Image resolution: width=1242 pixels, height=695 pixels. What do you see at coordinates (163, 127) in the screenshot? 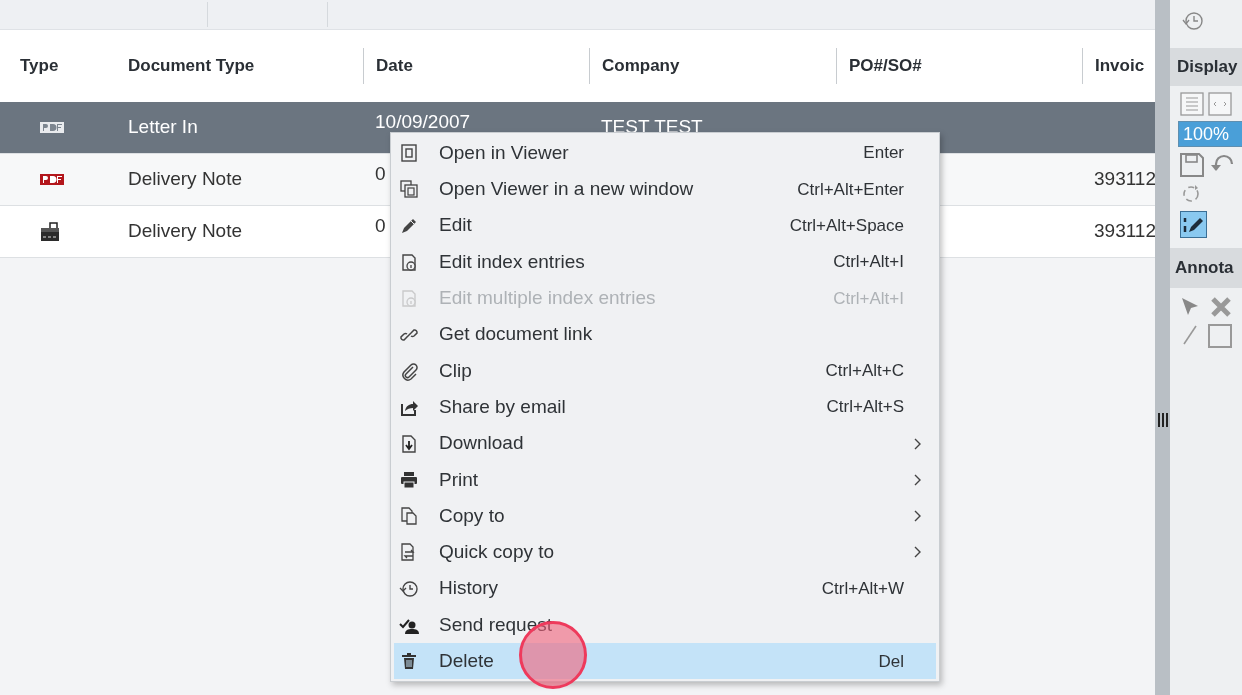
I see `table-cell: Letter In` at bounding box center [163, 127].